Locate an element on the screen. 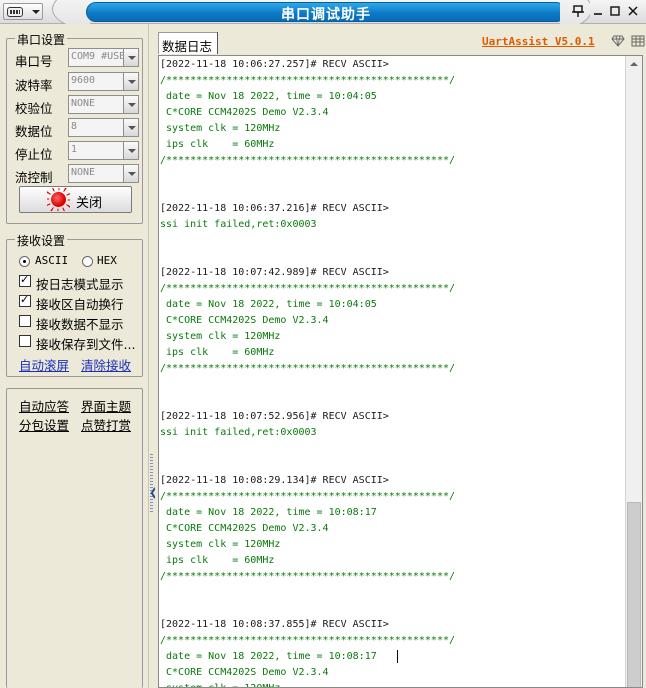  splitter-grip is located at coordinates (151, 483).